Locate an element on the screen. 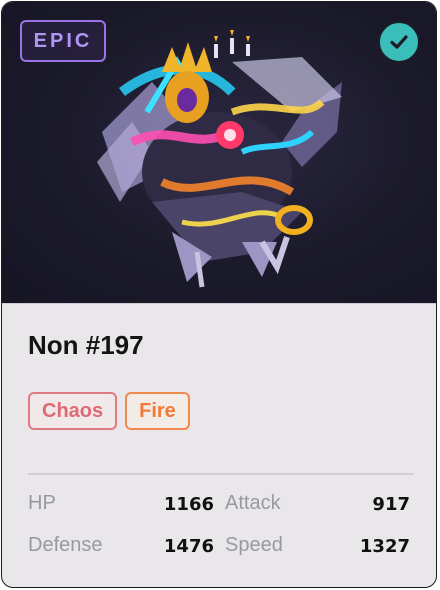  element-tags: Chaos Fire is located at coordinates (109, 411).